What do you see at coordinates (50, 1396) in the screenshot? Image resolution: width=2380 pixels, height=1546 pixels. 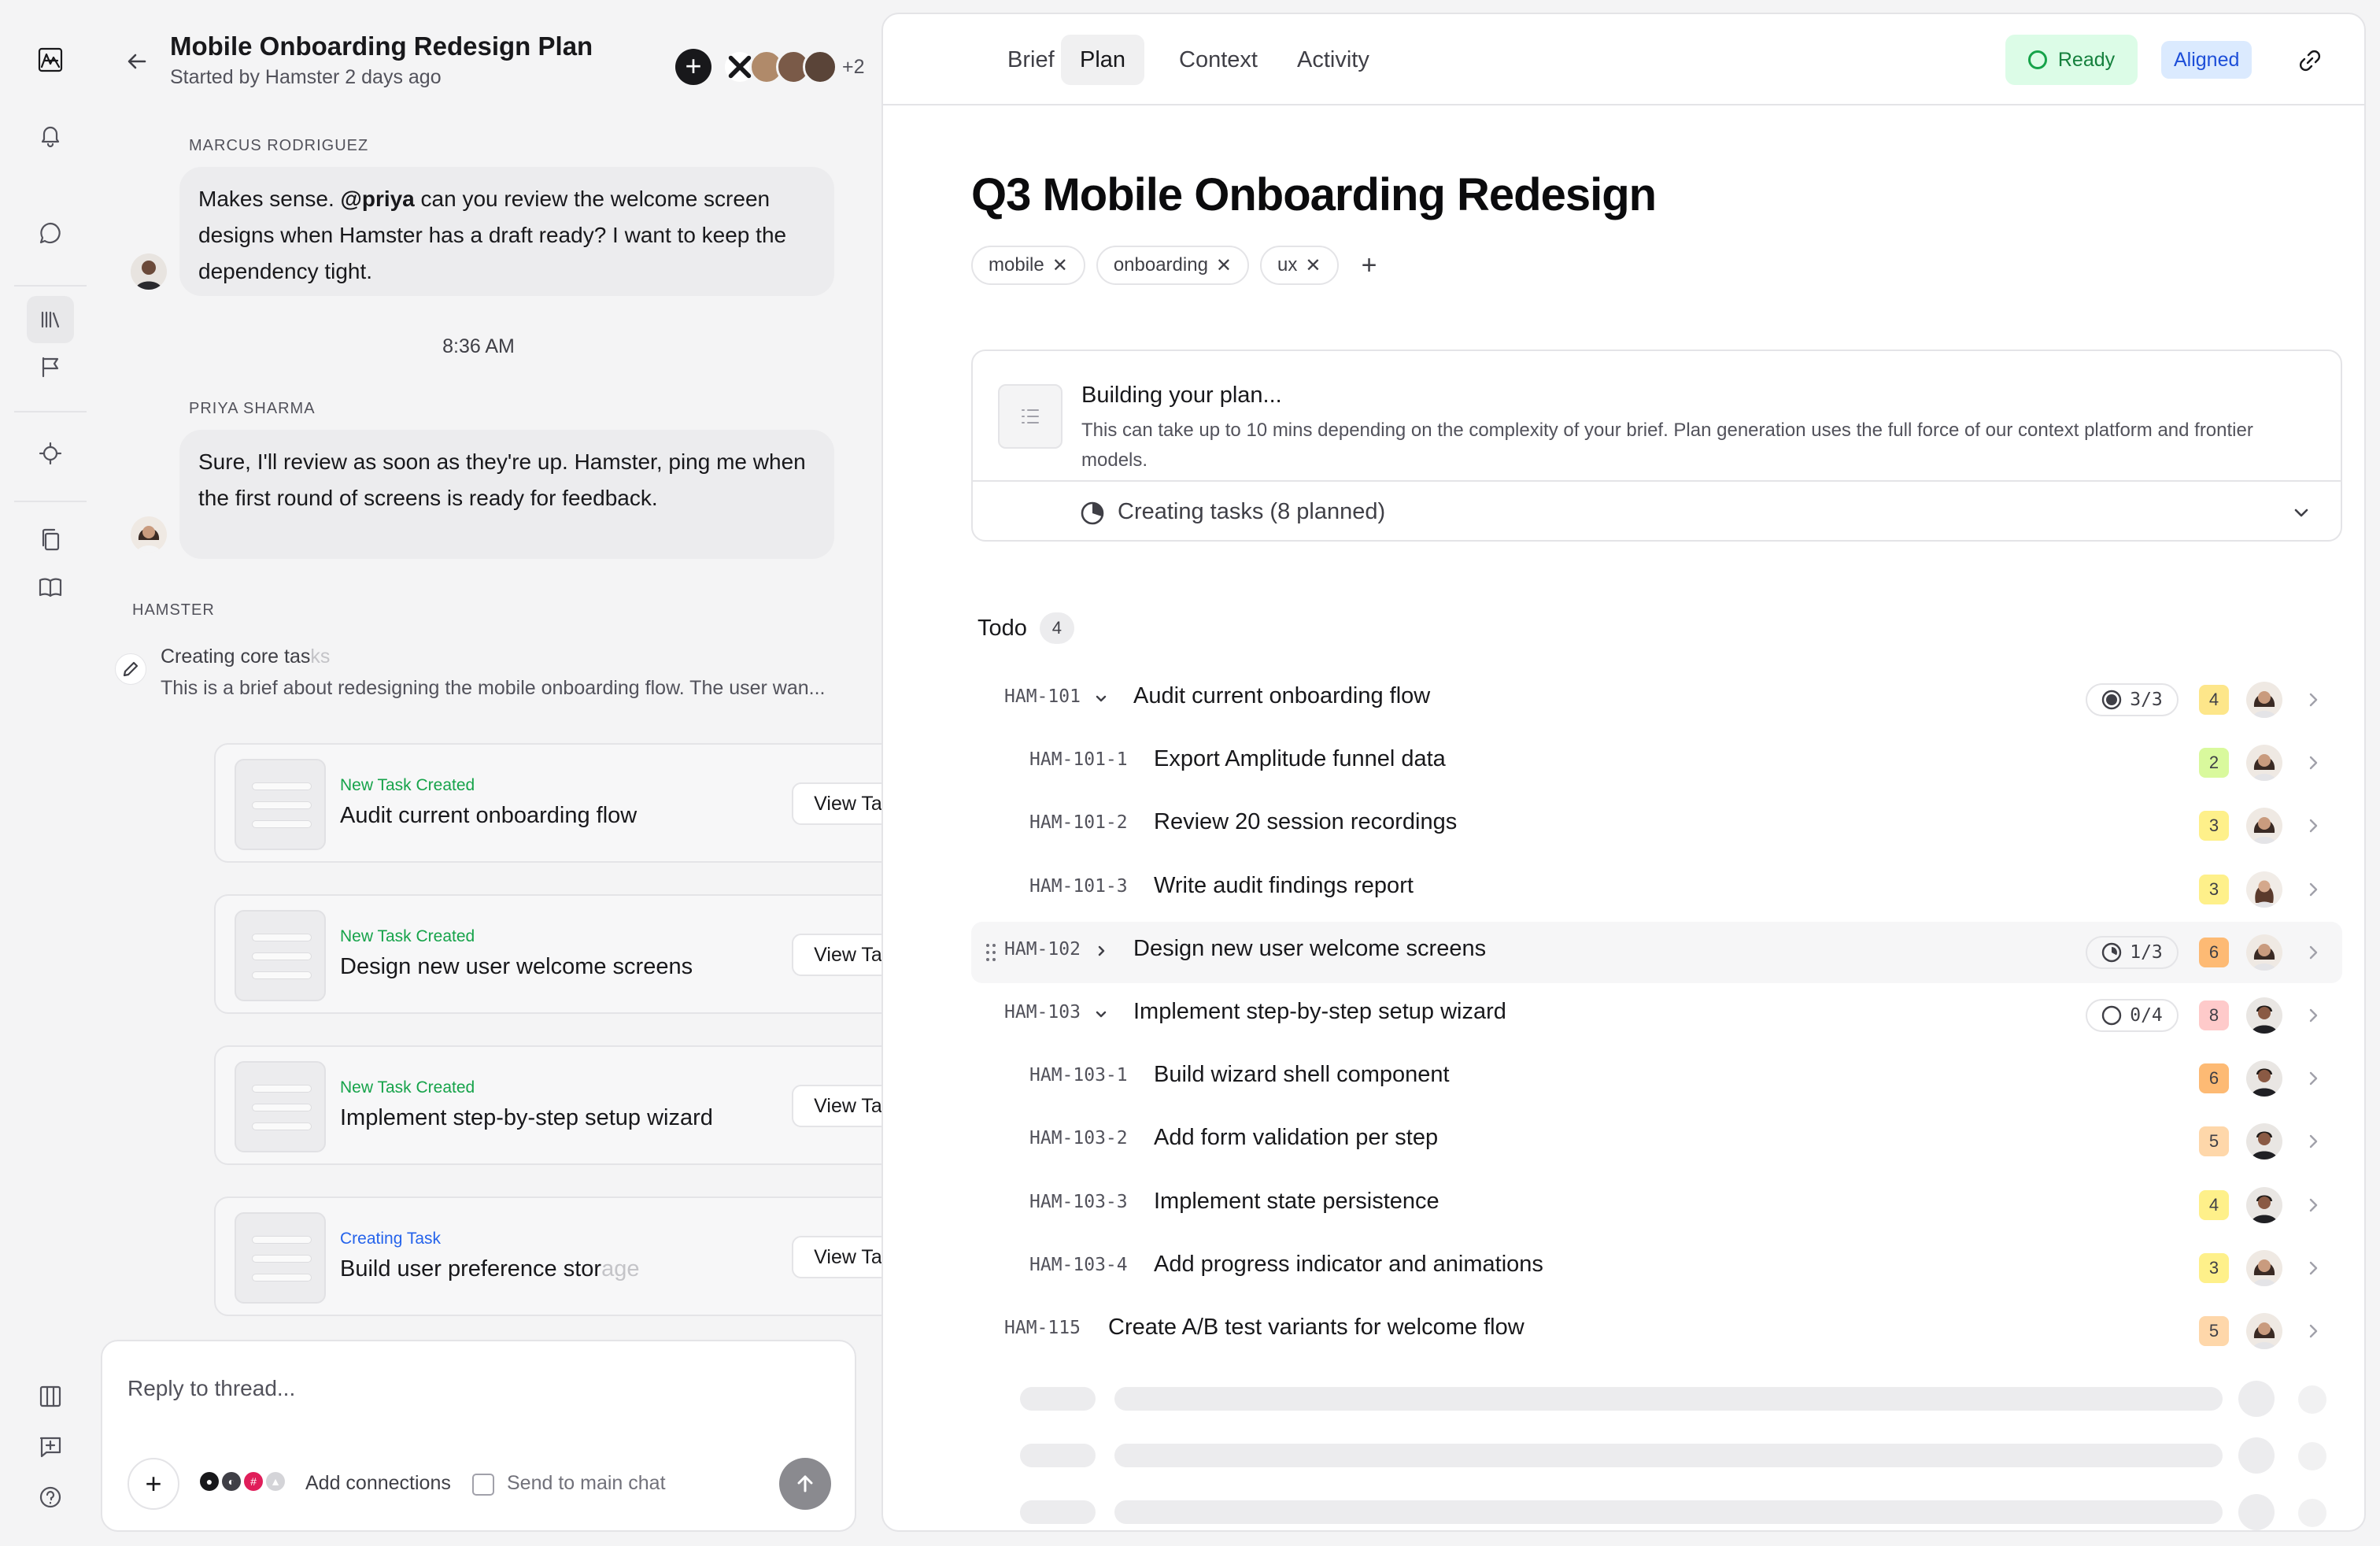 I see `columns-icon` at bounding box center [50, 1396].